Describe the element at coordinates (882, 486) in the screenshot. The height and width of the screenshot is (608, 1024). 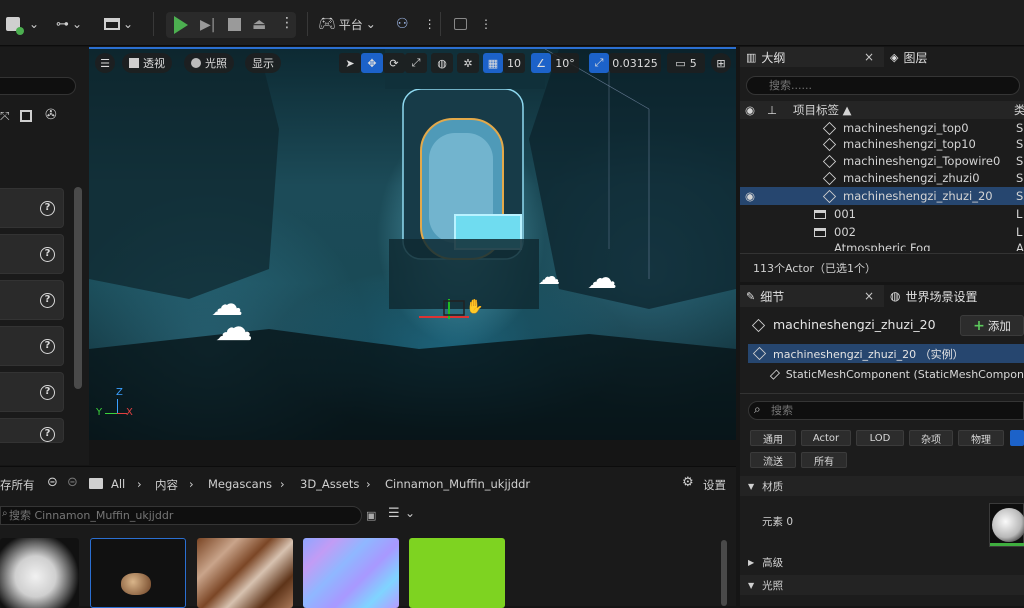
I see `section-material: ▼ 材质` at that location.